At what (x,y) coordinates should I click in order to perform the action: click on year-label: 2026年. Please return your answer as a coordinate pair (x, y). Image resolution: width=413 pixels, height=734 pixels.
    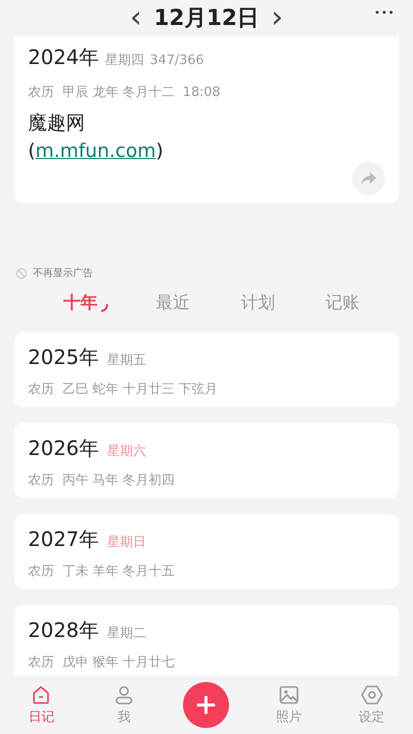
    Looking at the image, I should click on (63, 448).